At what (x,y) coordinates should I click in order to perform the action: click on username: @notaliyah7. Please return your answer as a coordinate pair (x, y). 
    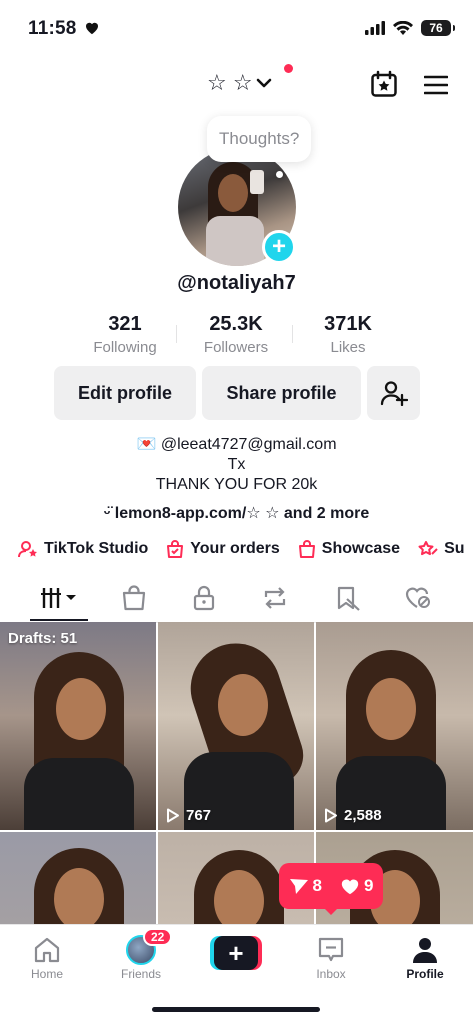
    Looking at the image, I should click on (236, 283).